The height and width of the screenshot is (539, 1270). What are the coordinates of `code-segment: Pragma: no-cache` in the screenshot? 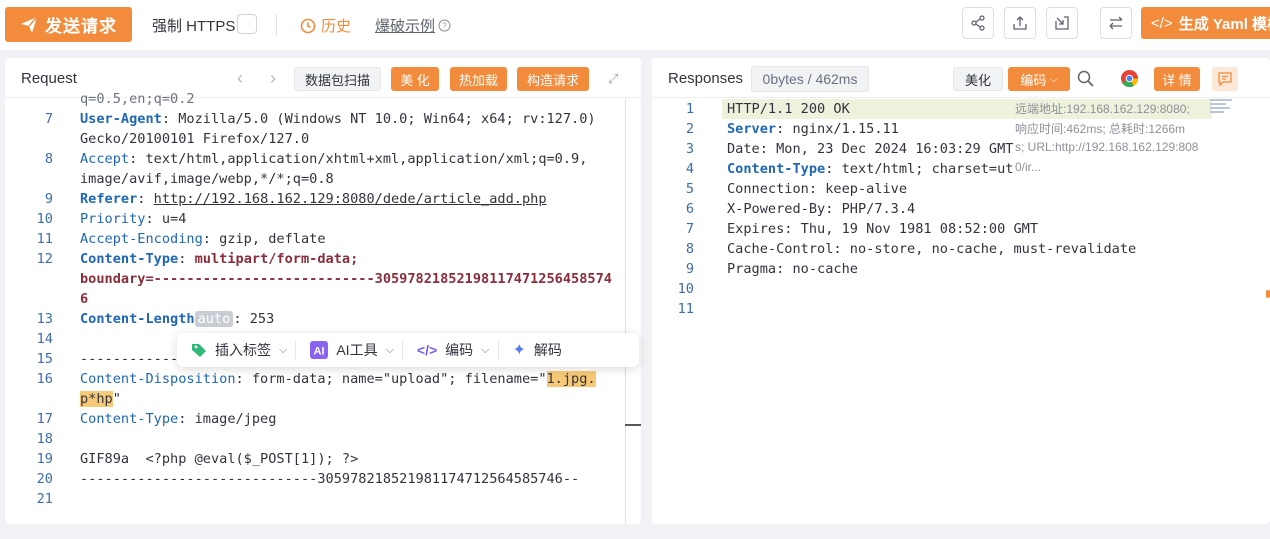 It's located at (792, 269).